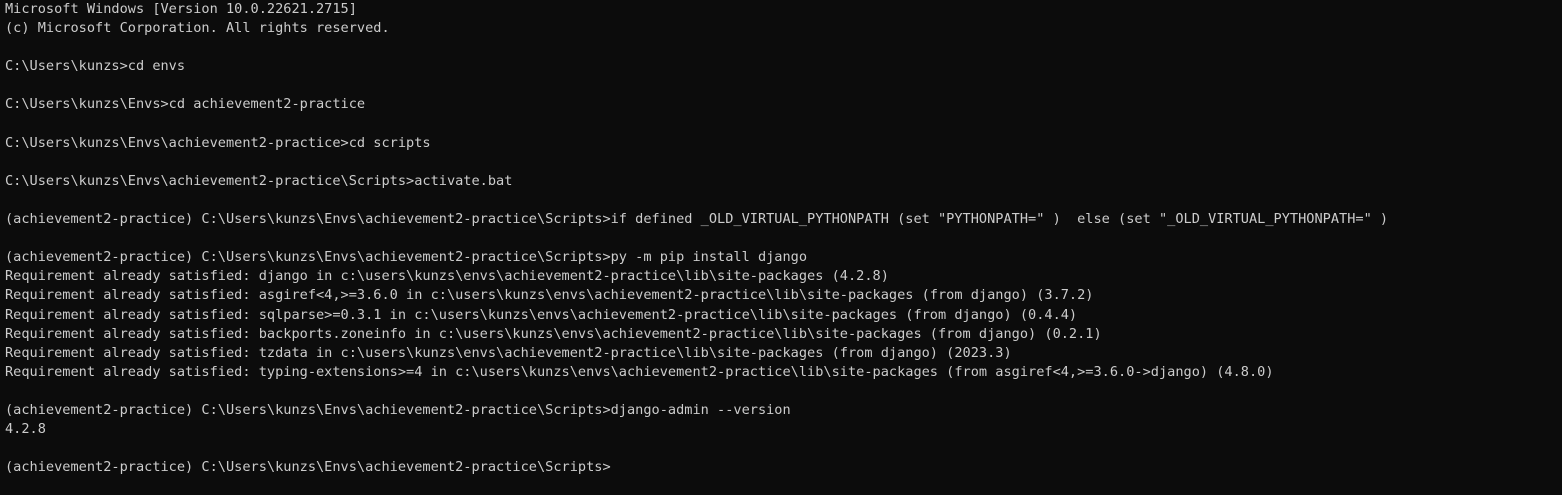  What do you see at coordinates (25, 429) in the screenshot?
I see `terminal-output-line: 4.2.8` at bounding box center [25, 429].